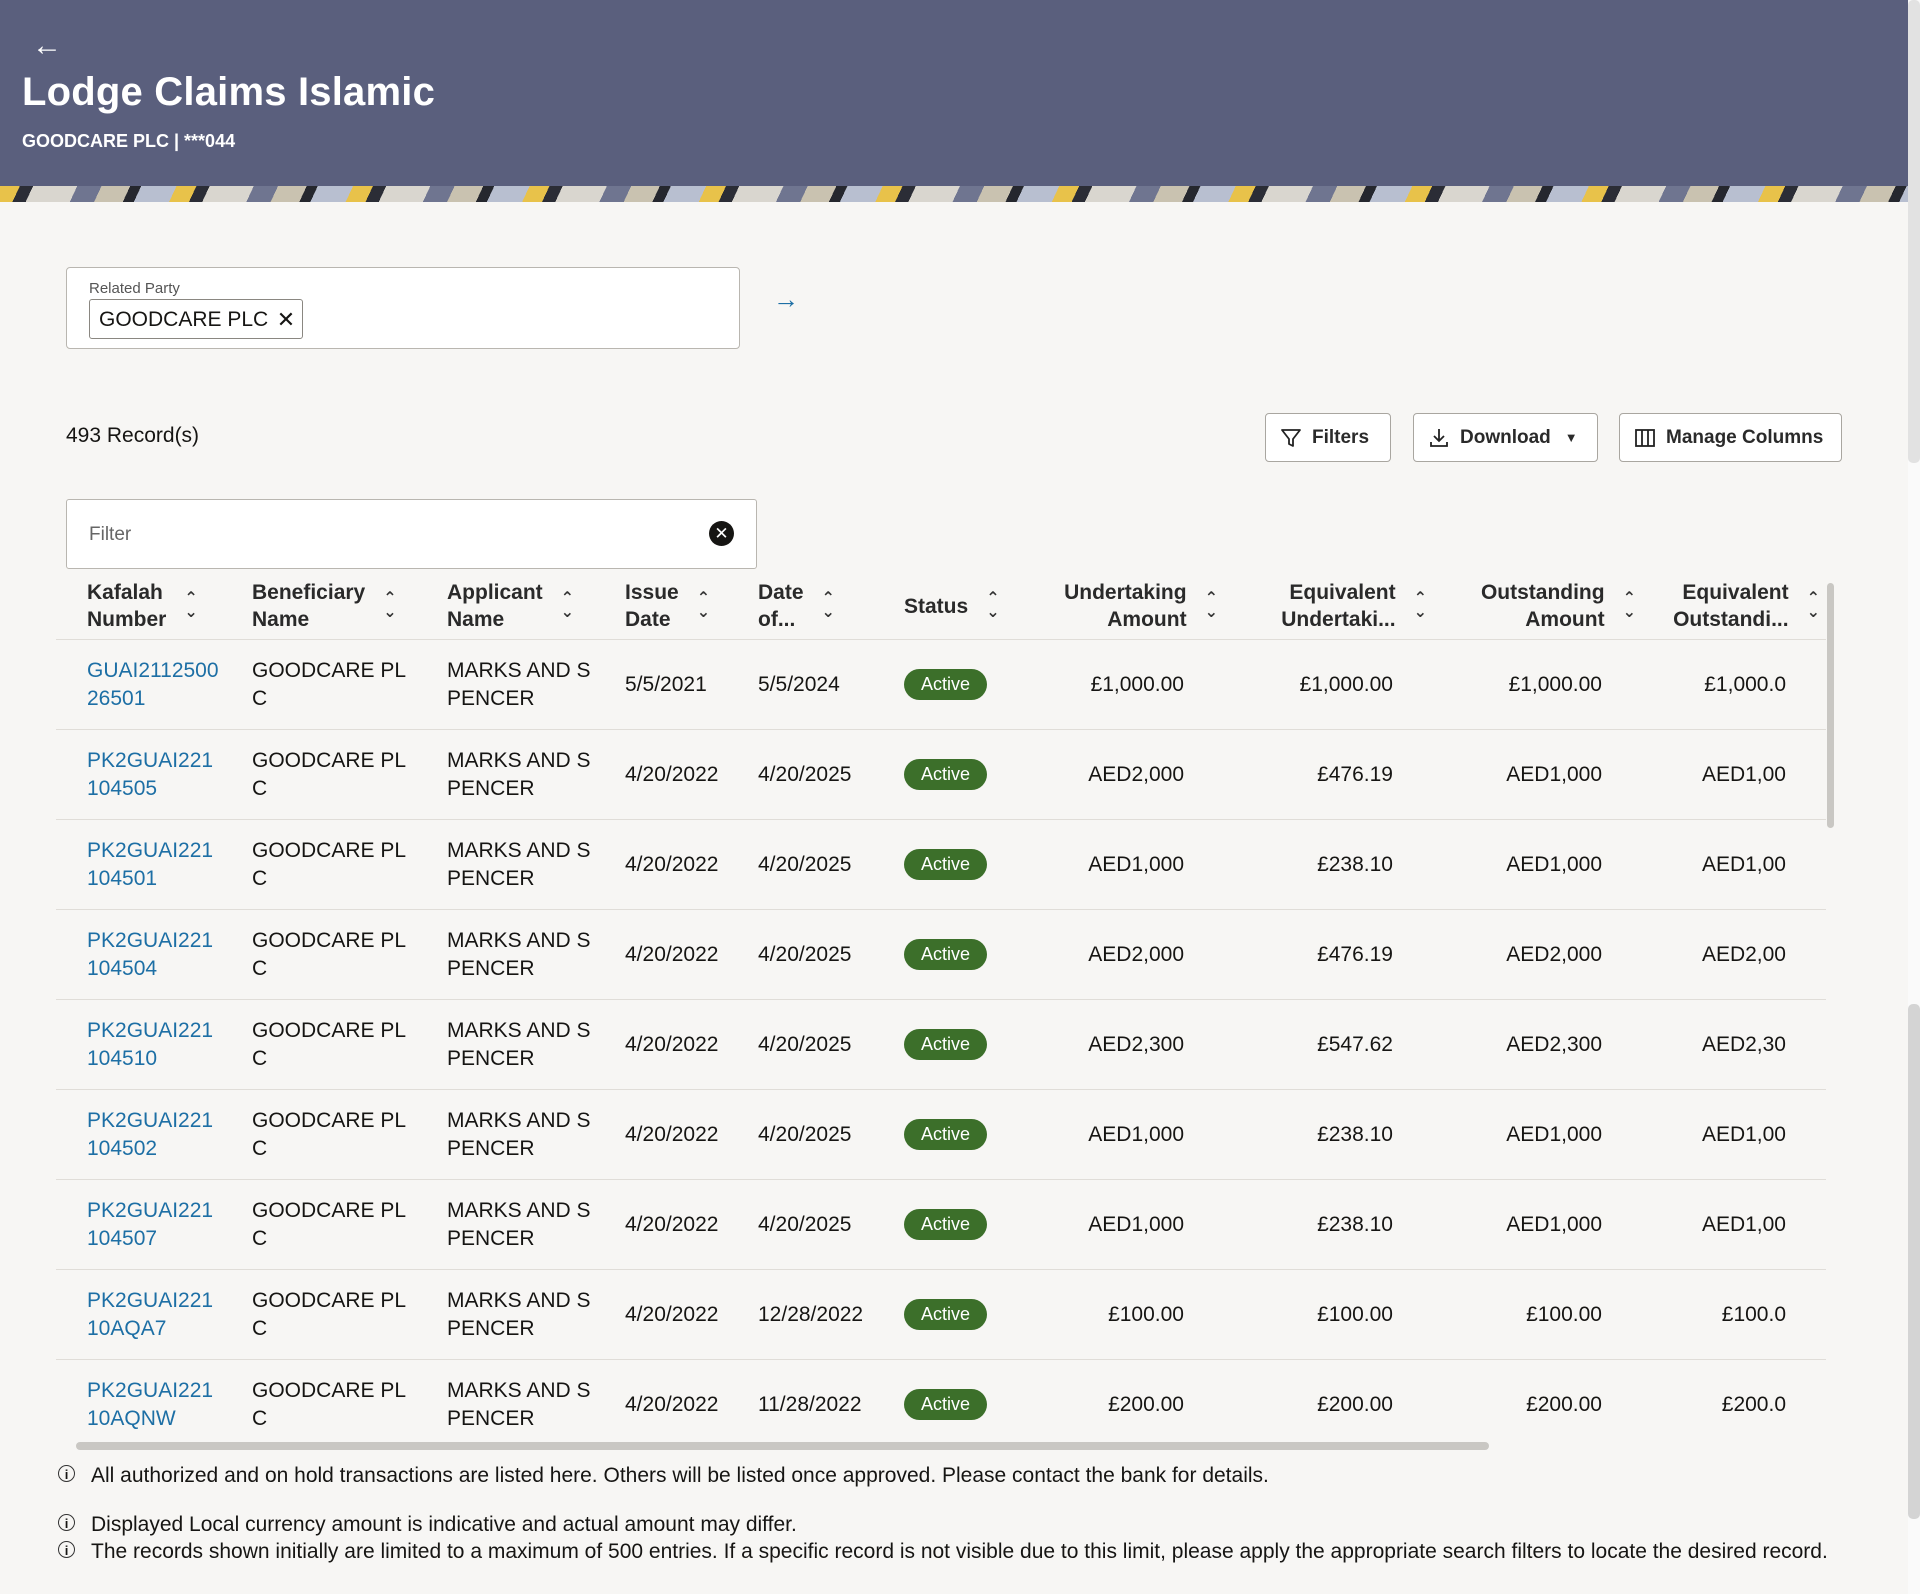 The image size is (1920, 1594). I want to click on filters-button: Filters, so click(1328, 437).